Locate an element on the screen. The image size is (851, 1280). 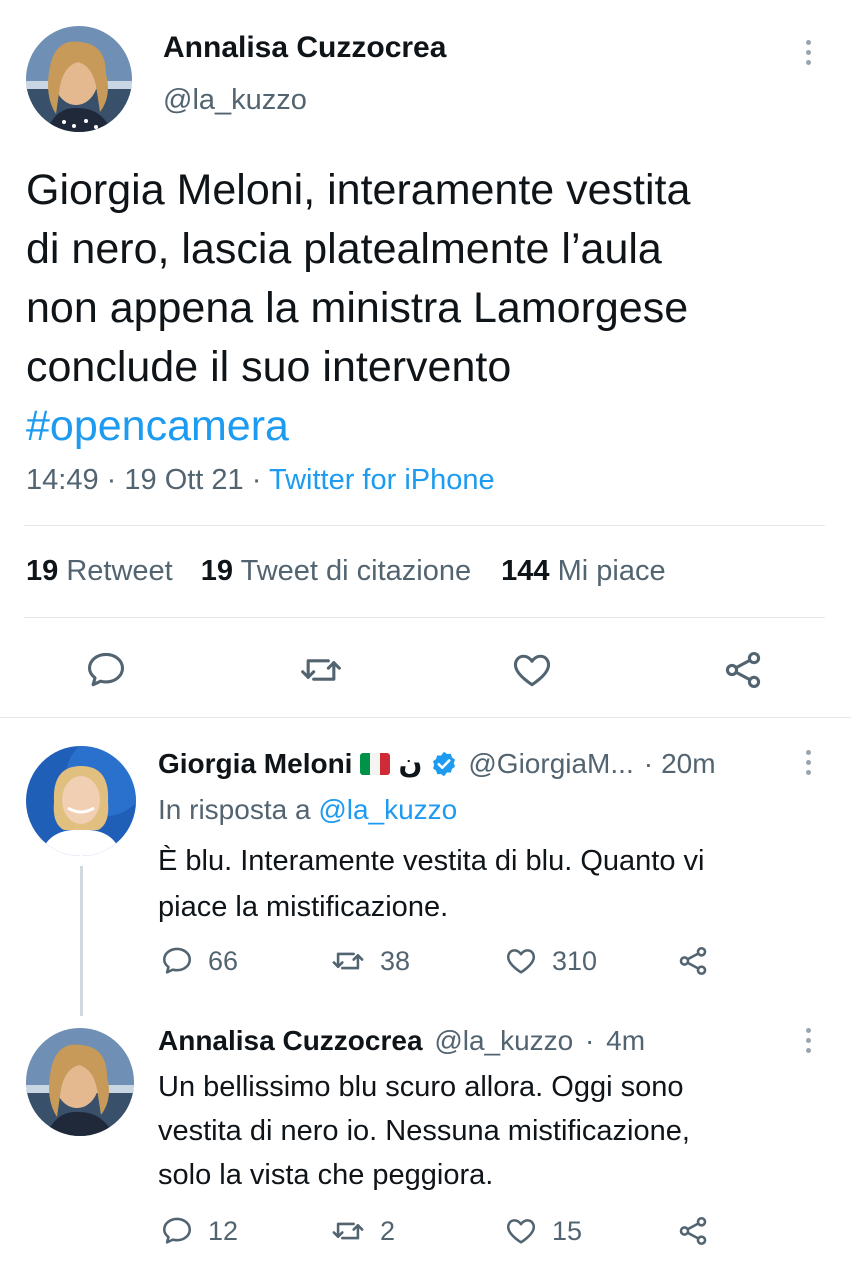
reply-header: Annalisa Cuzzocrea @la_kuzzo · 4m is located at coordinates (401, 1041).